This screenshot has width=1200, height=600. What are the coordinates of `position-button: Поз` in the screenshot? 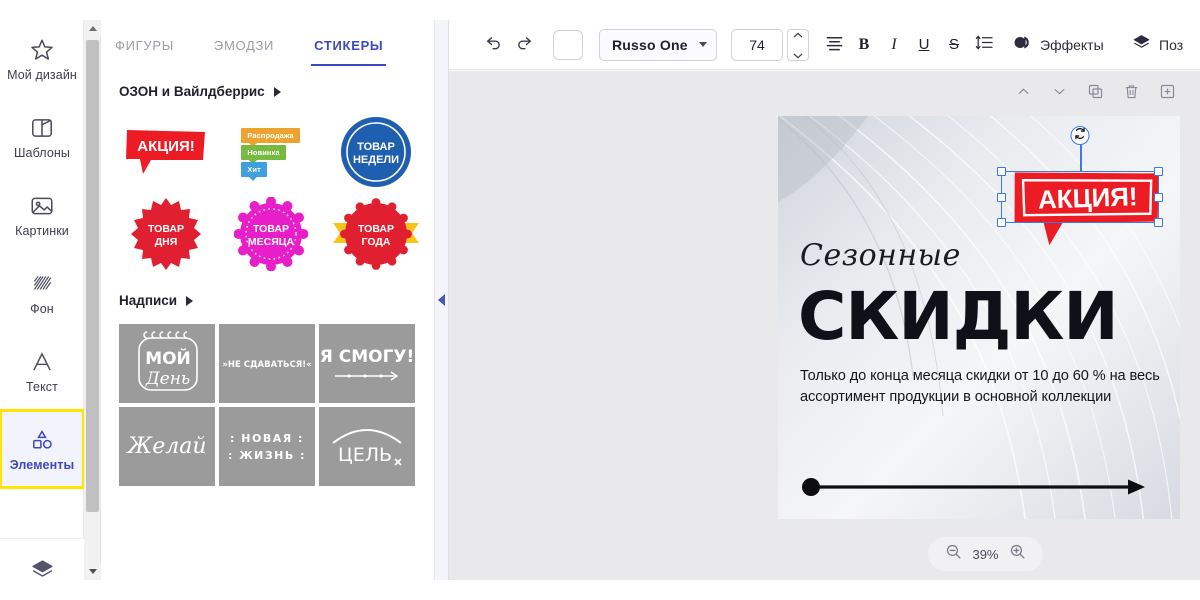 It's located at (1166, 45).